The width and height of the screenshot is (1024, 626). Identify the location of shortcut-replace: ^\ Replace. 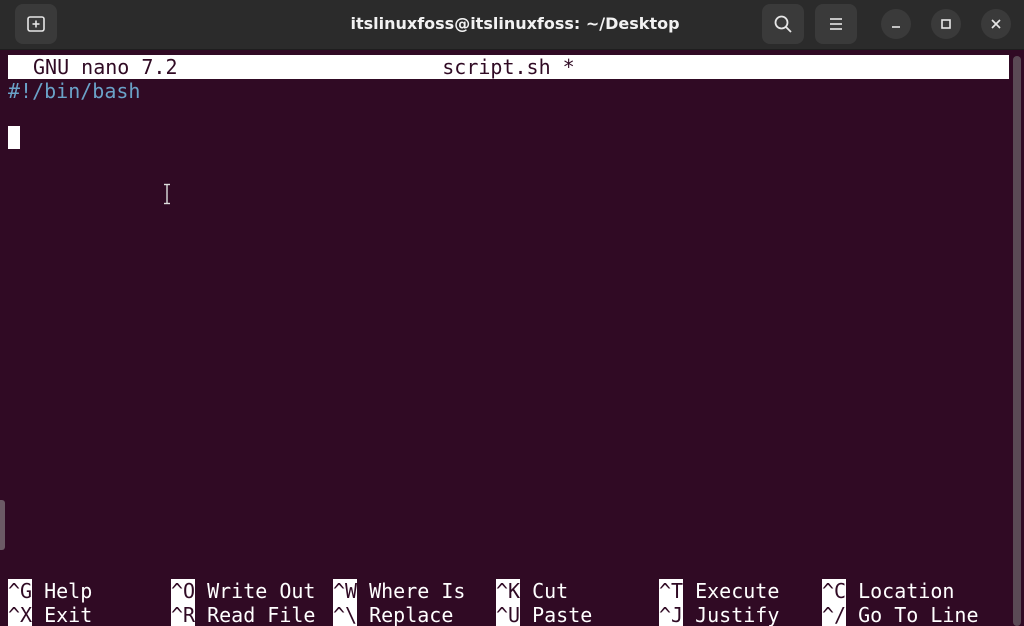
(393, 614).